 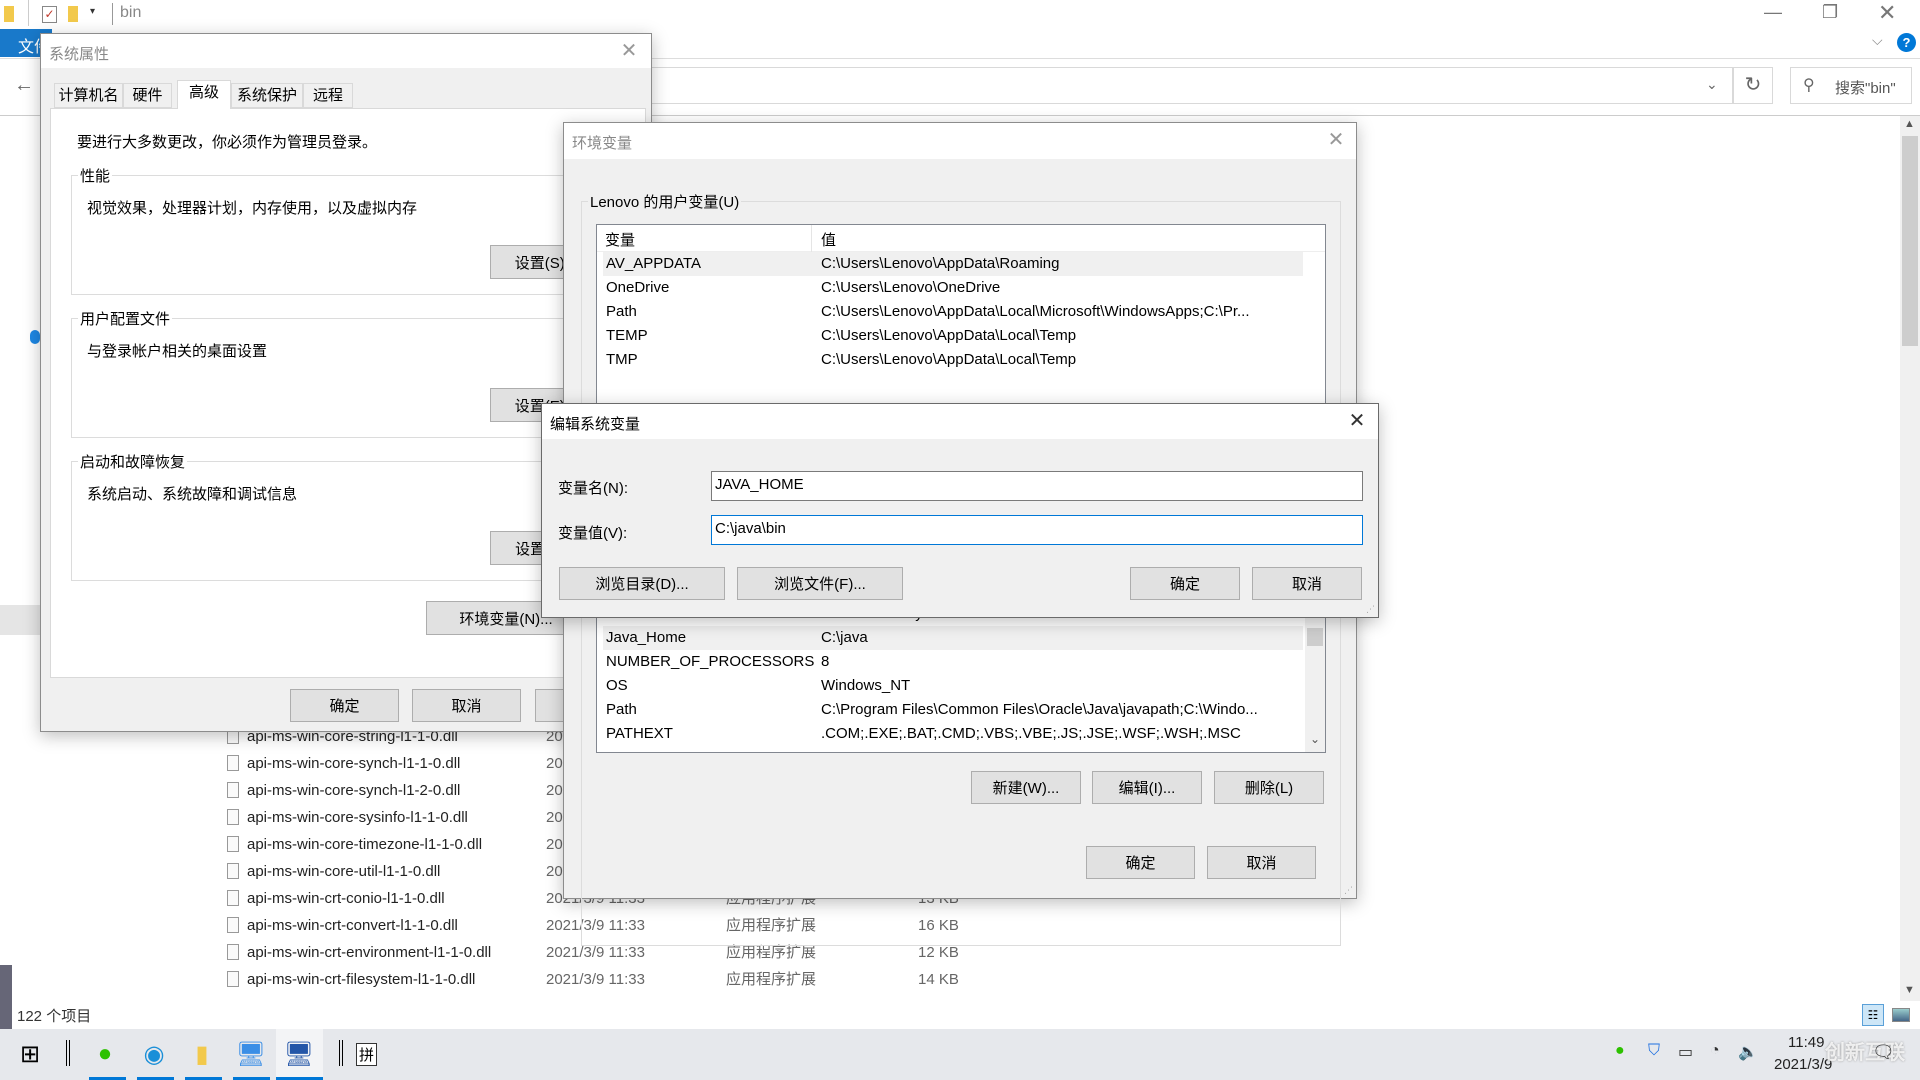 I want to click on volume-icon: 🔈, so click(x=1748, y=1052).